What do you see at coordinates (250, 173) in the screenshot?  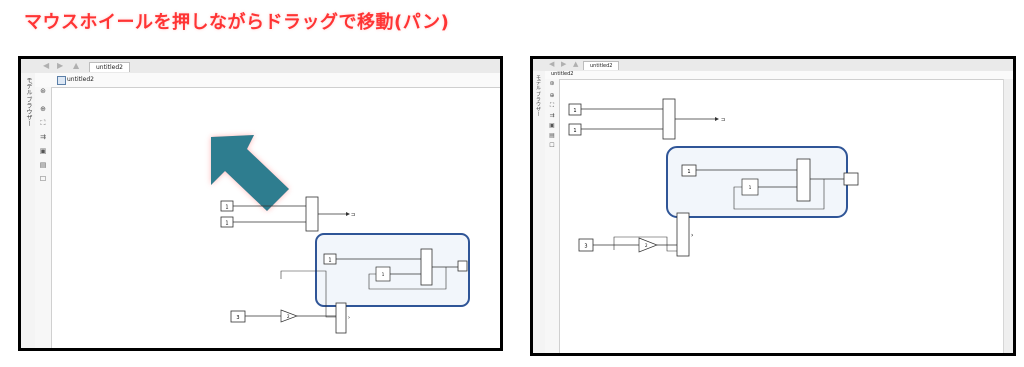 I see `pan-direction-arrow-icon` at bounding box center [250, 173].